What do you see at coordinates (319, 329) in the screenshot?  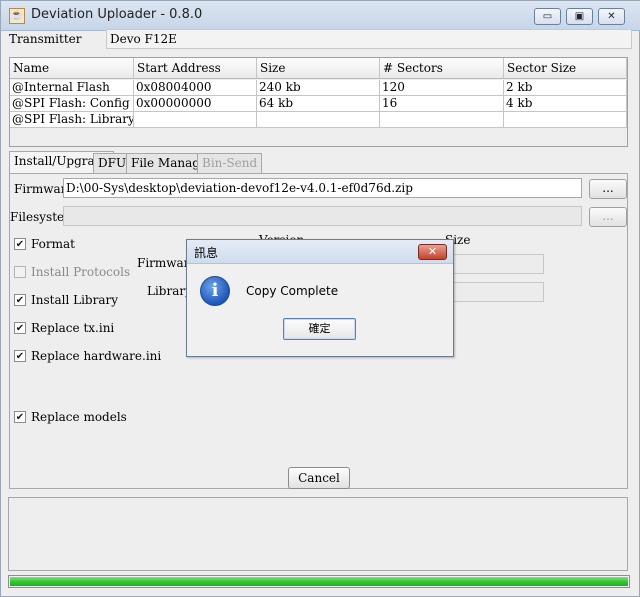 I see `dialog-ok-button: 確定` at bounding box center [319, 329].